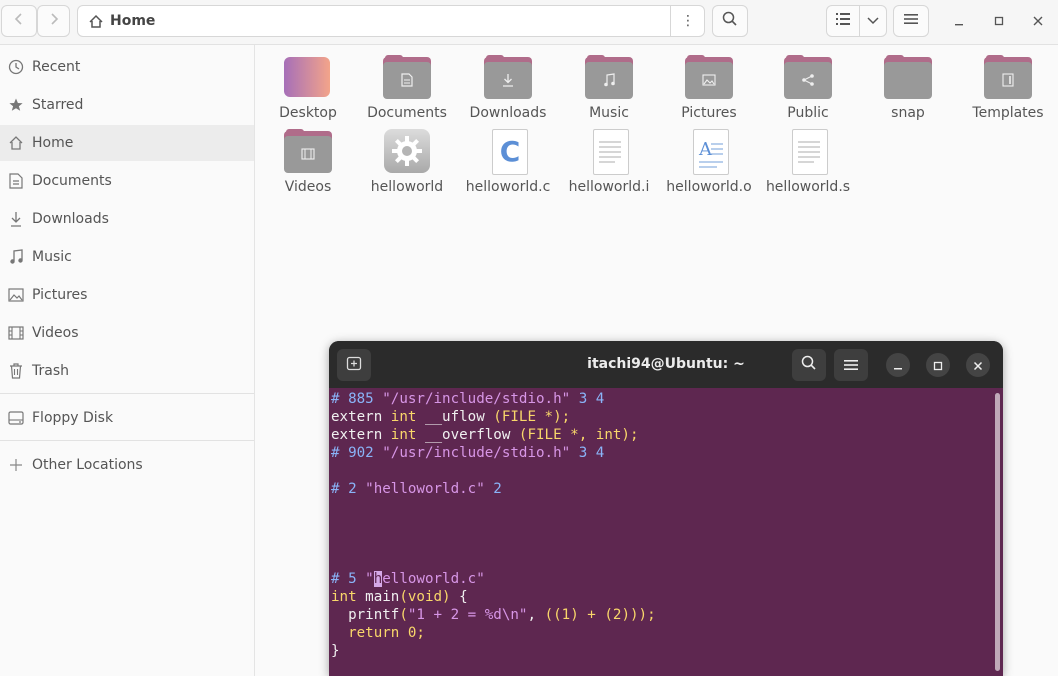  I want to click on minimize-button, so click(959, 22).